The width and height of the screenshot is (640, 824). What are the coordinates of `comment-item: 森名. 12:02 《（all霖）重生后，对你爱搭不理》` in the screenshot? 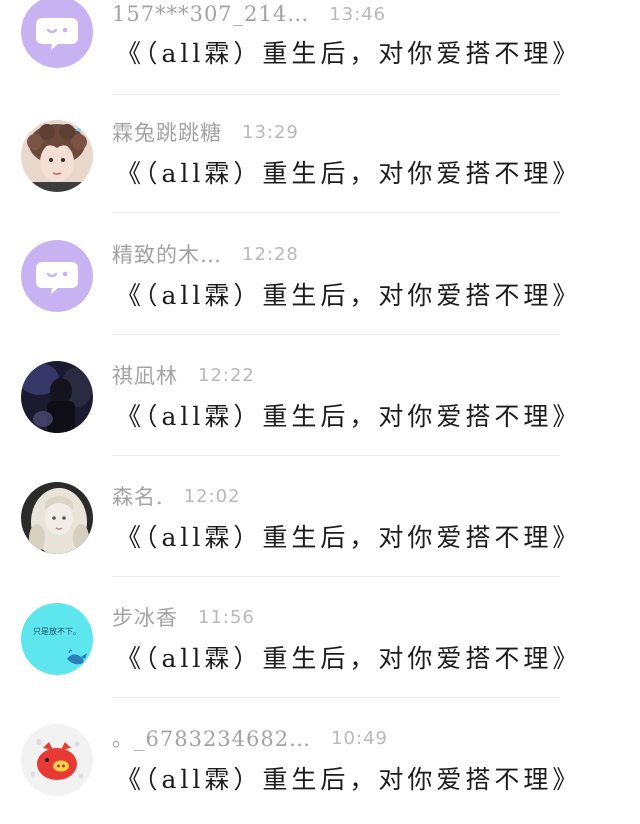 It's located at (320, 542).